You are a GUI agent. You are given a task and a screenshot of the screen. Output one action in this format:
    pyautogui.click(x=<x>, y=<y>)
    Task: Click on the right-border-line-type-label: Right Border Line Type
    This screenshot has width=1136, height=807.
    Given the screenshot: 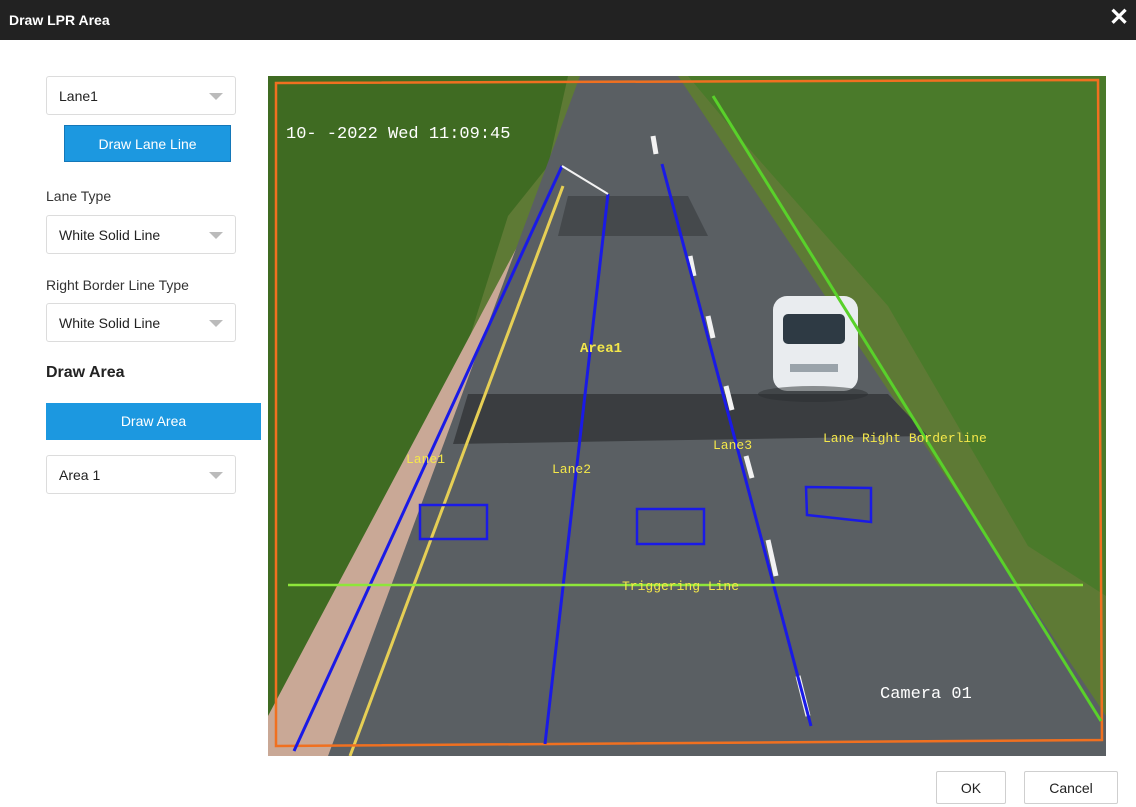 What is the action you would take?
    pyautogui.click(x=117, y=285)
    